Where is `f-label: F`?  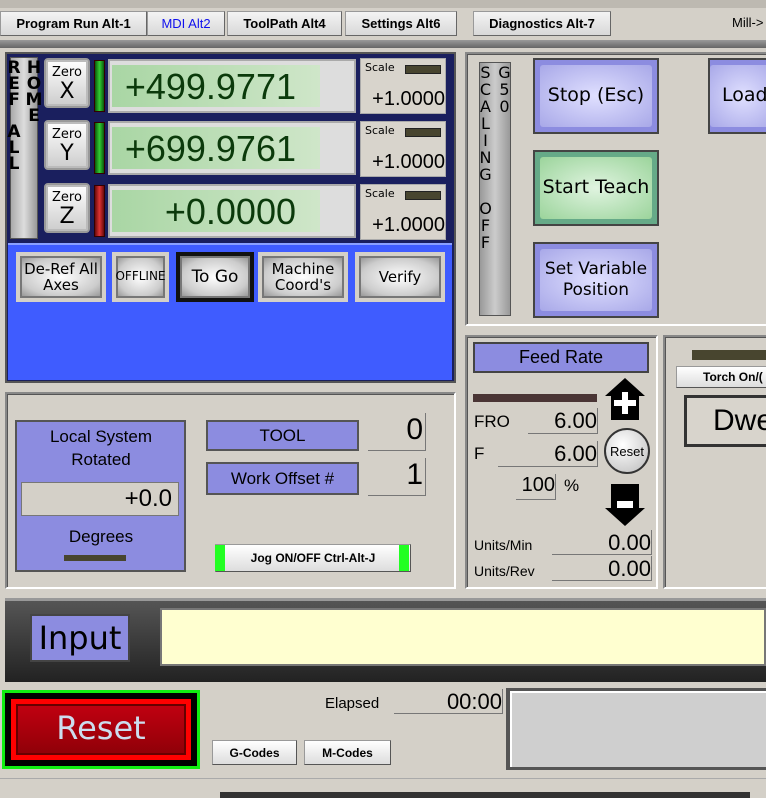 f-label: F is located at coordinates (479, 453).